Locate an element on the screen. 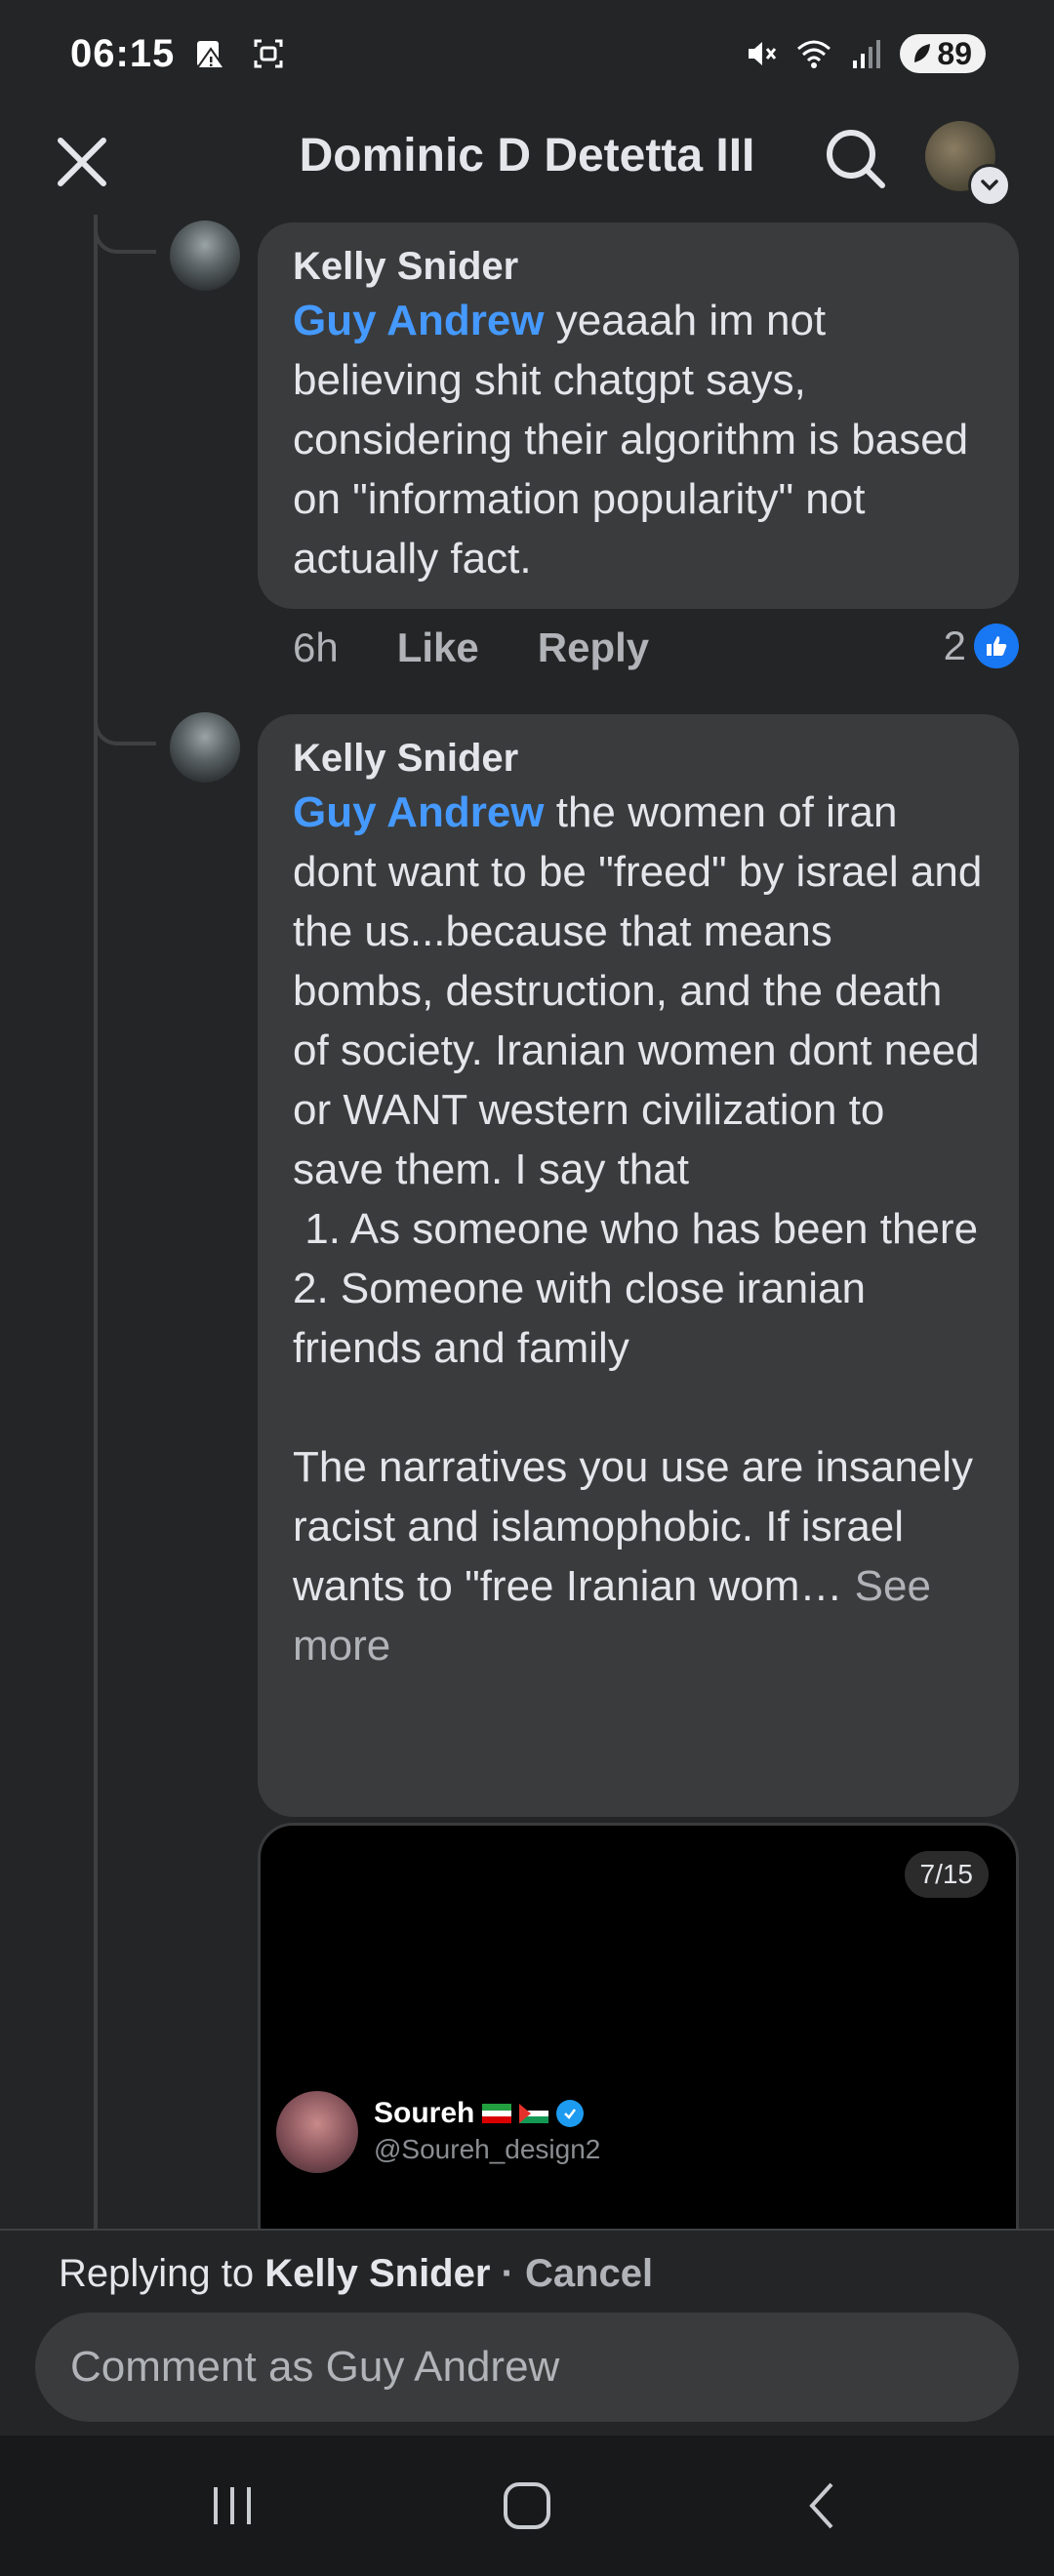 The height and width of the screenshot is (2576, 1054). chevron-down-icon is located at coordinates (989, 185).